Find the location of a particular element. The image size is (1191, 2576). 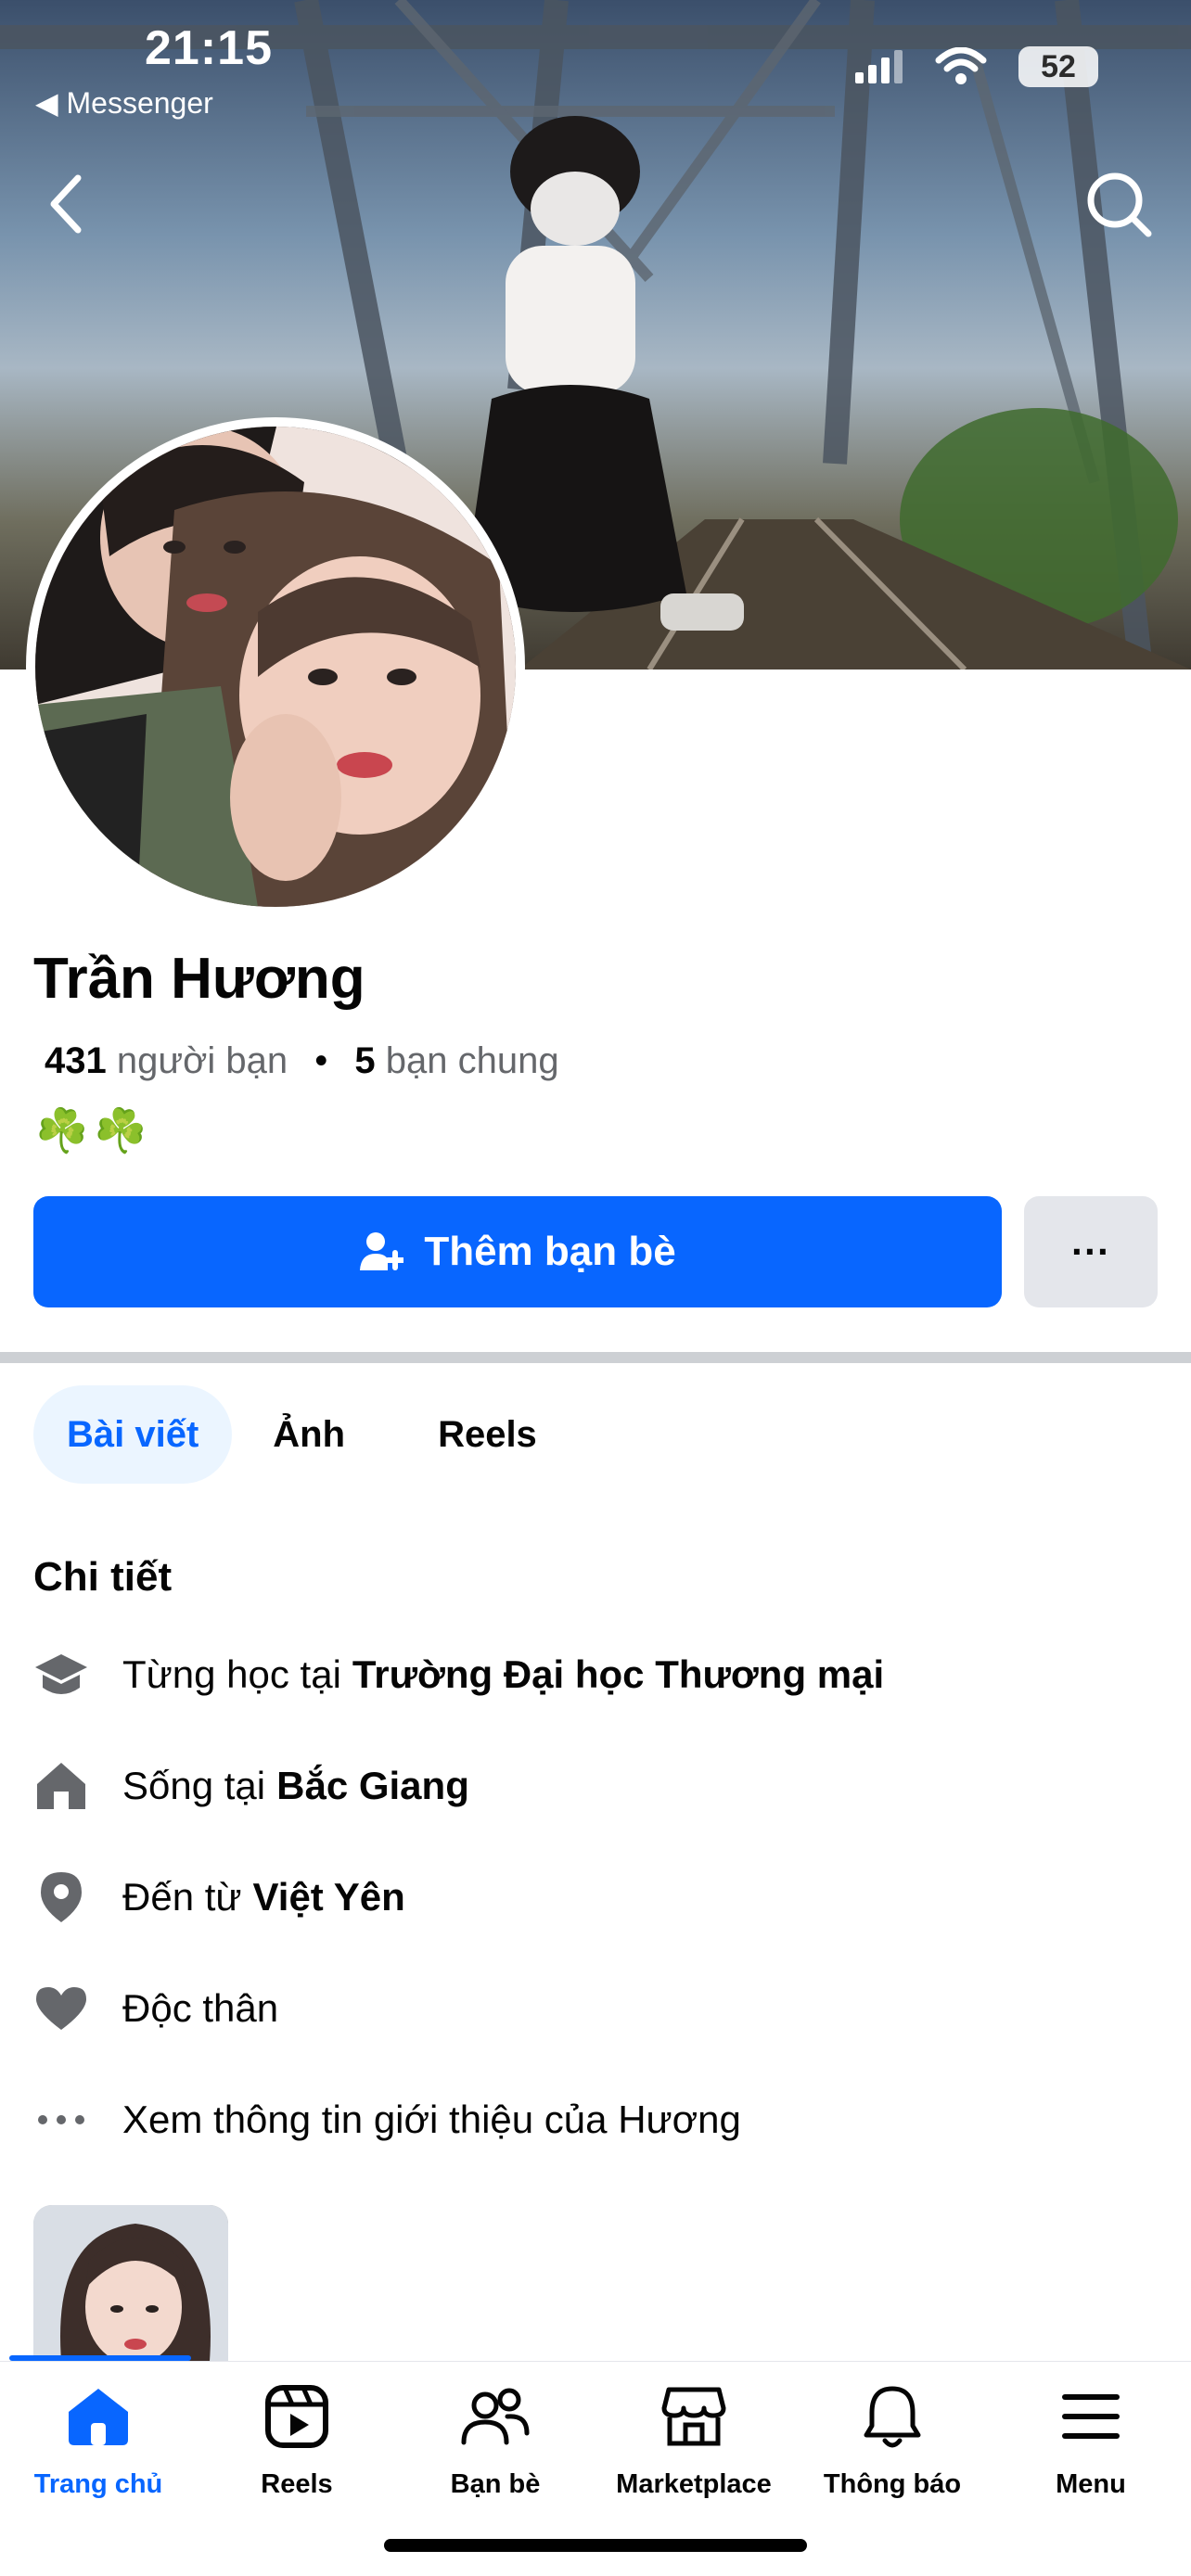

mutual-friends-label: bạn chung is located at coordinates (472, 1060).